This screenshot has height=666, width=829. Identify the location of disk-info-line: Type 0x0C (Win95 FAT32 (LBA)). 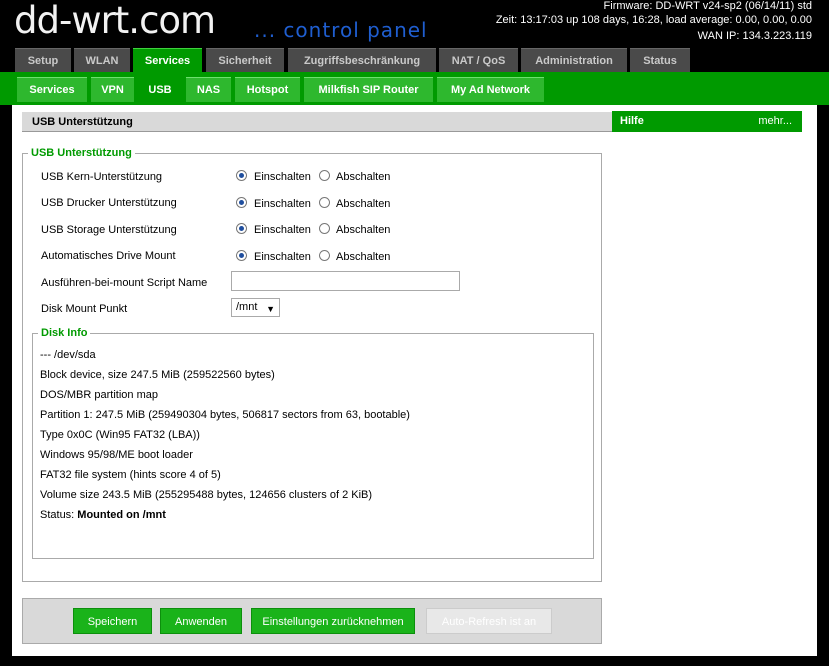
(120, 435).